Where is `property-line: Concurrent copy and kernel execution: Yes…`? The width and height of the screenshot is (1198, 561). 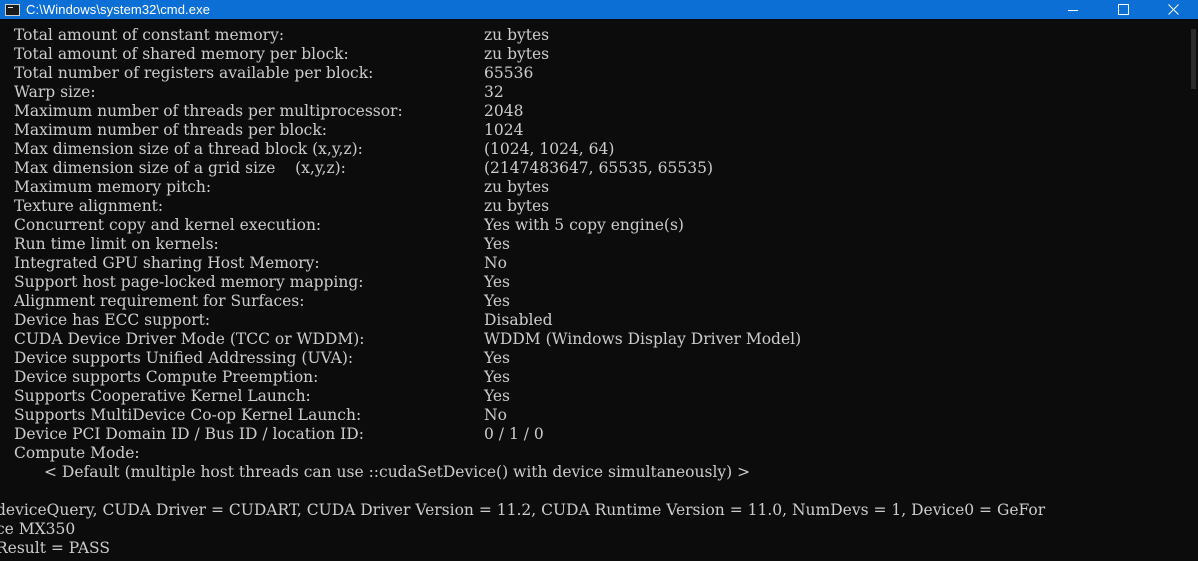 property-line: Concurrent copy and kernel execution: Yes… is located at coordinates (595, 225).